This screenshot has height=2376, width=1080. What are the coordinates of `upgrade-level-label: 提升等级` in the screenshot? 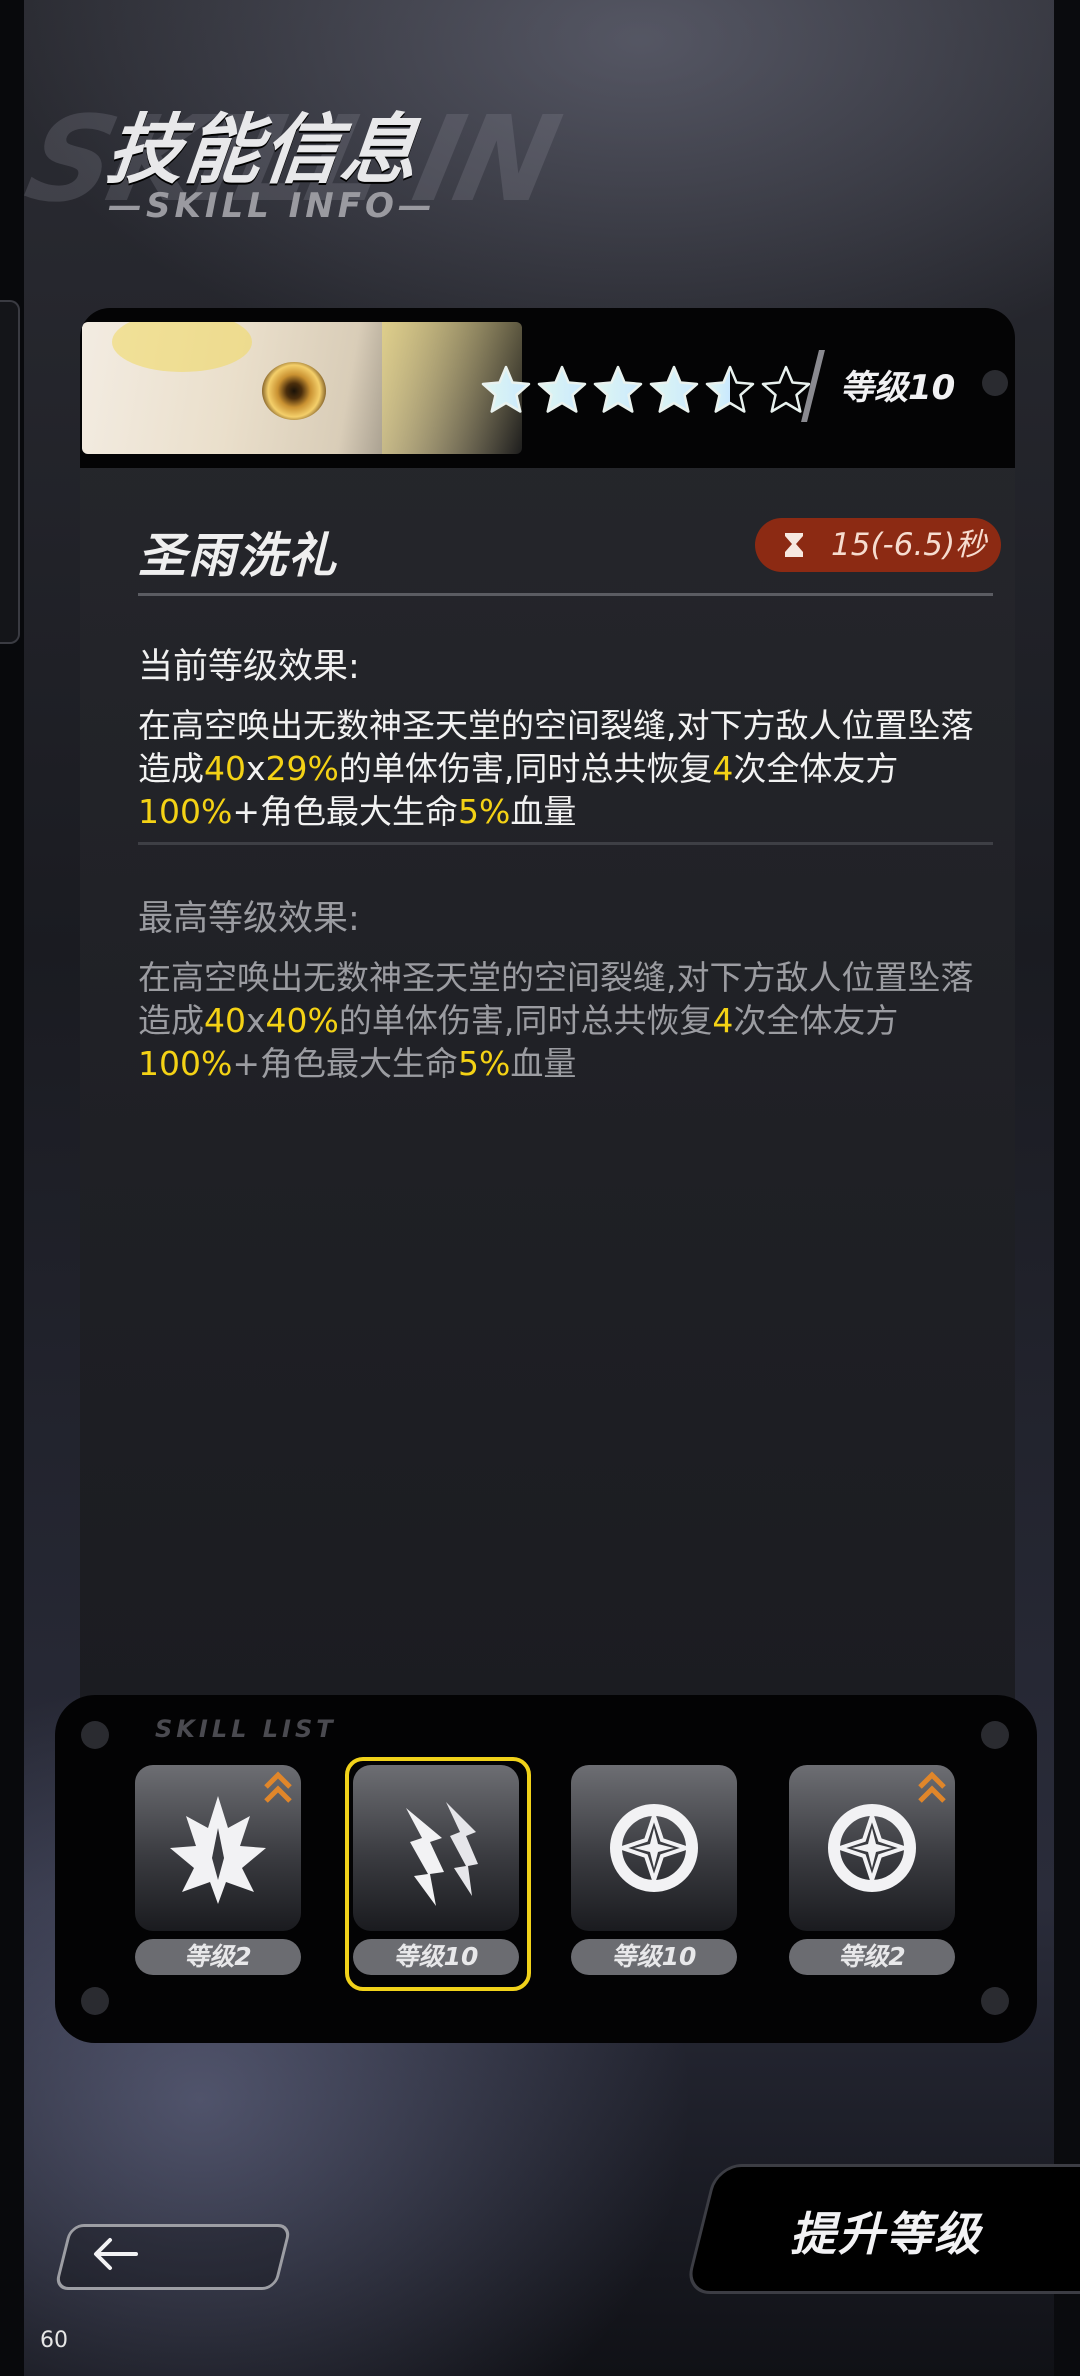 It's located at (886, 2231).